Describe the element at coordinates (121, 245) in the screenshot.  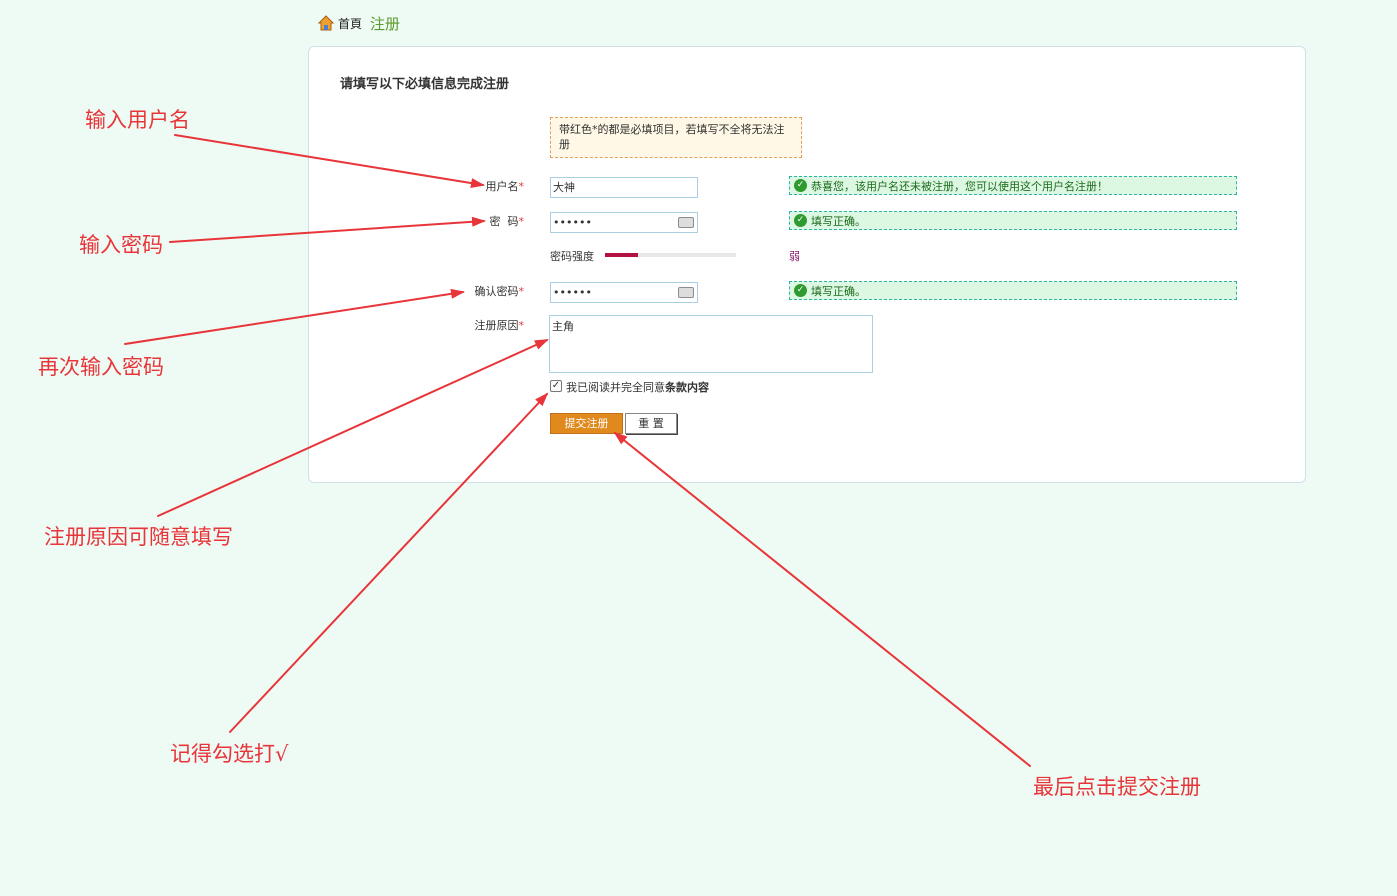
I see `annotation-password: 输入密码` at that location.